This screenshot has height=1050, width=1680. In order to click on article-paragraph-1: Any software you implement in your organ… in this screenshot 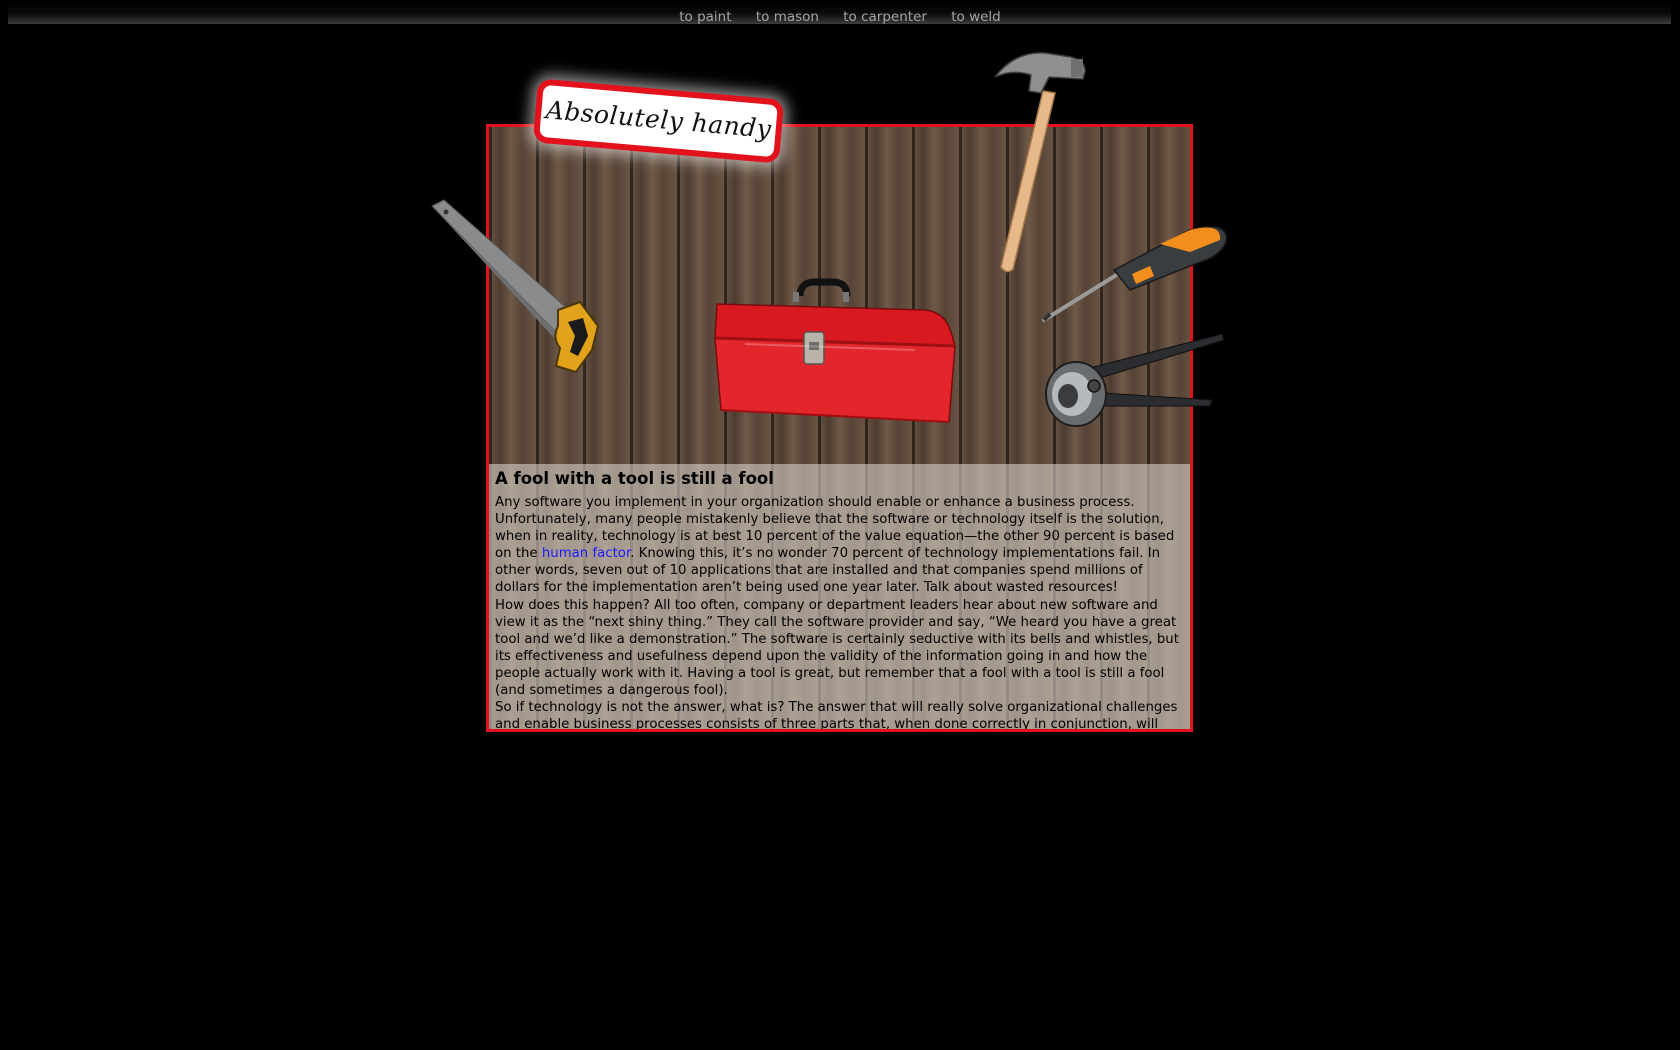, I will do `click(839, 545)`.